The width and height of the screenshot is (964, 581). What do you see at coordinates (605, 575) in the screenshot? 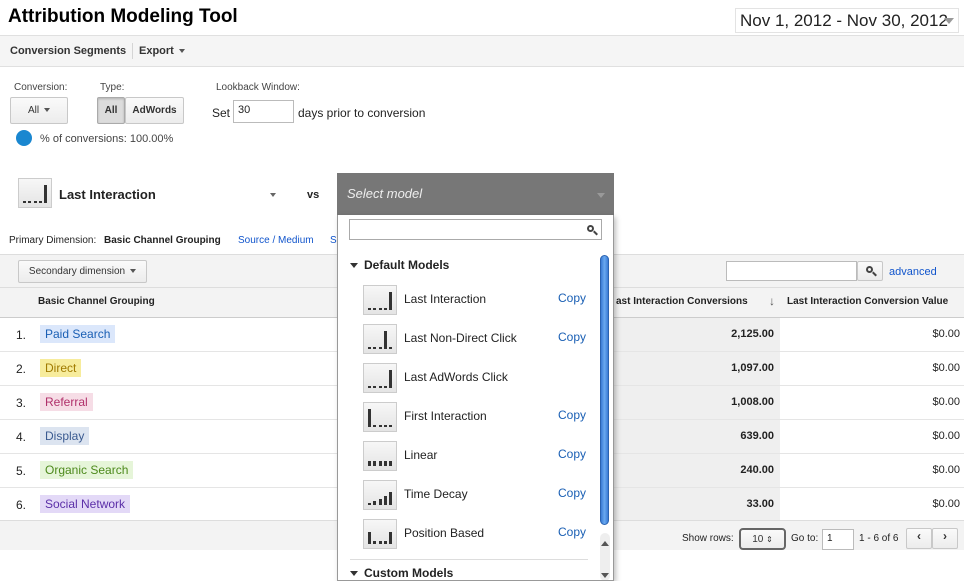
I see `scroll-down-icon` at bounding box center [605, 575].